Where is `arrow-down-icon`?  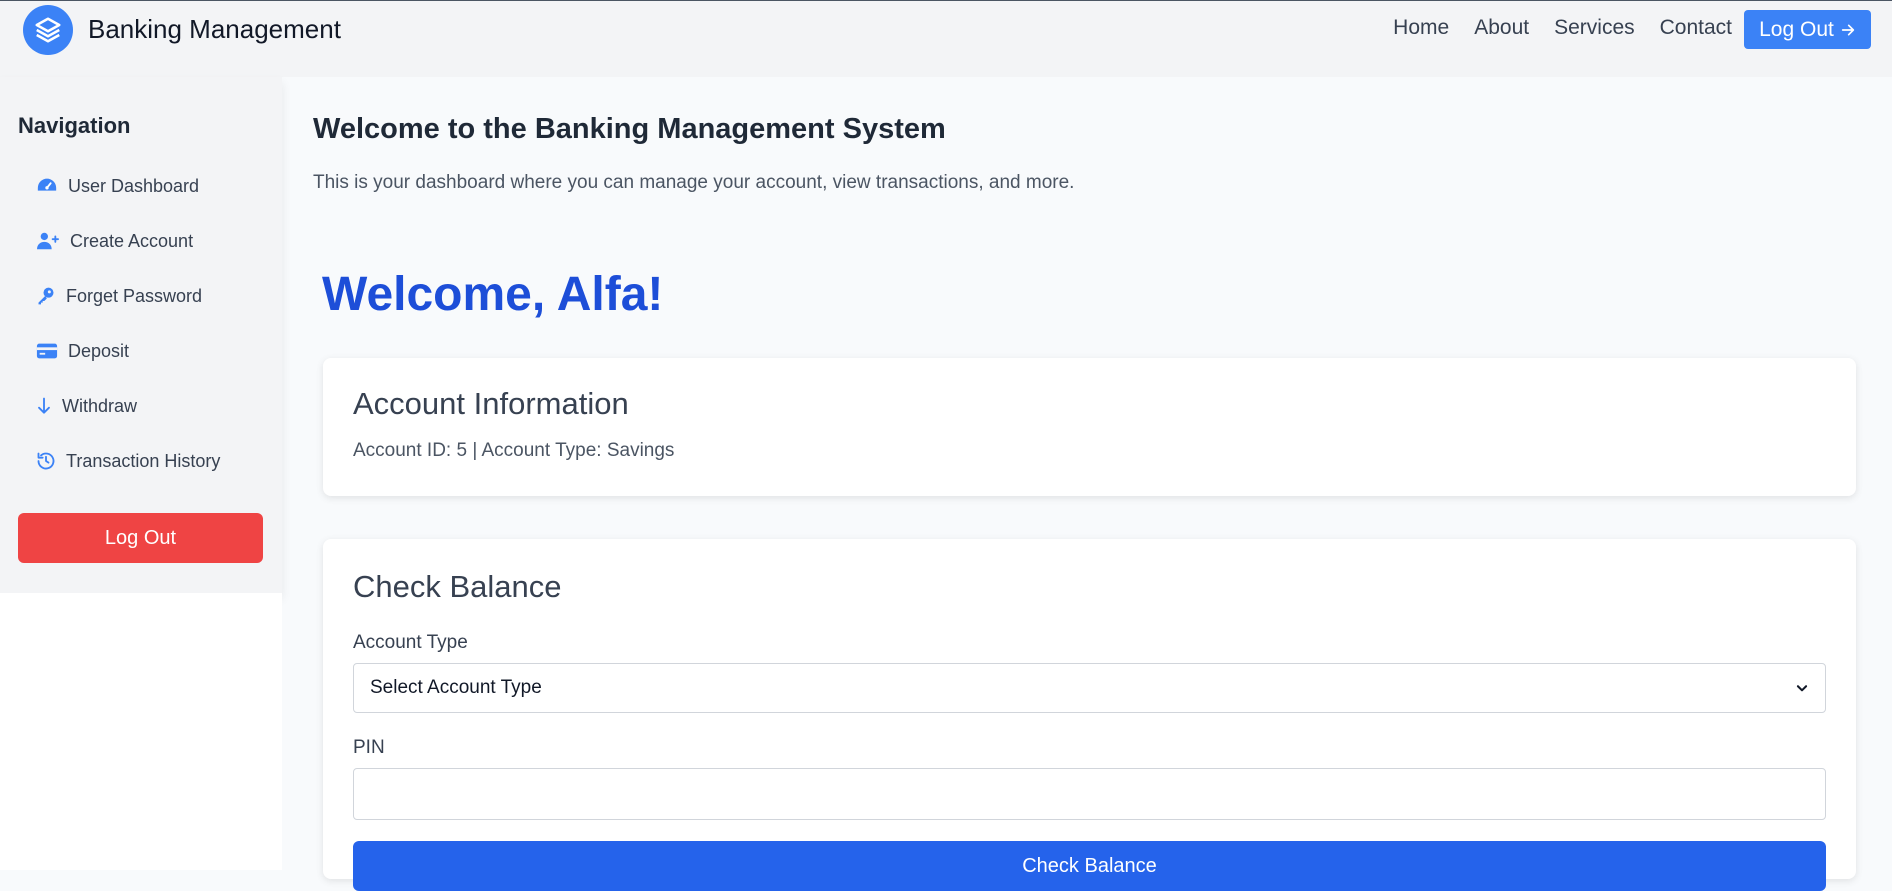 arrow-down-icon is located at coordinates (44, 405).